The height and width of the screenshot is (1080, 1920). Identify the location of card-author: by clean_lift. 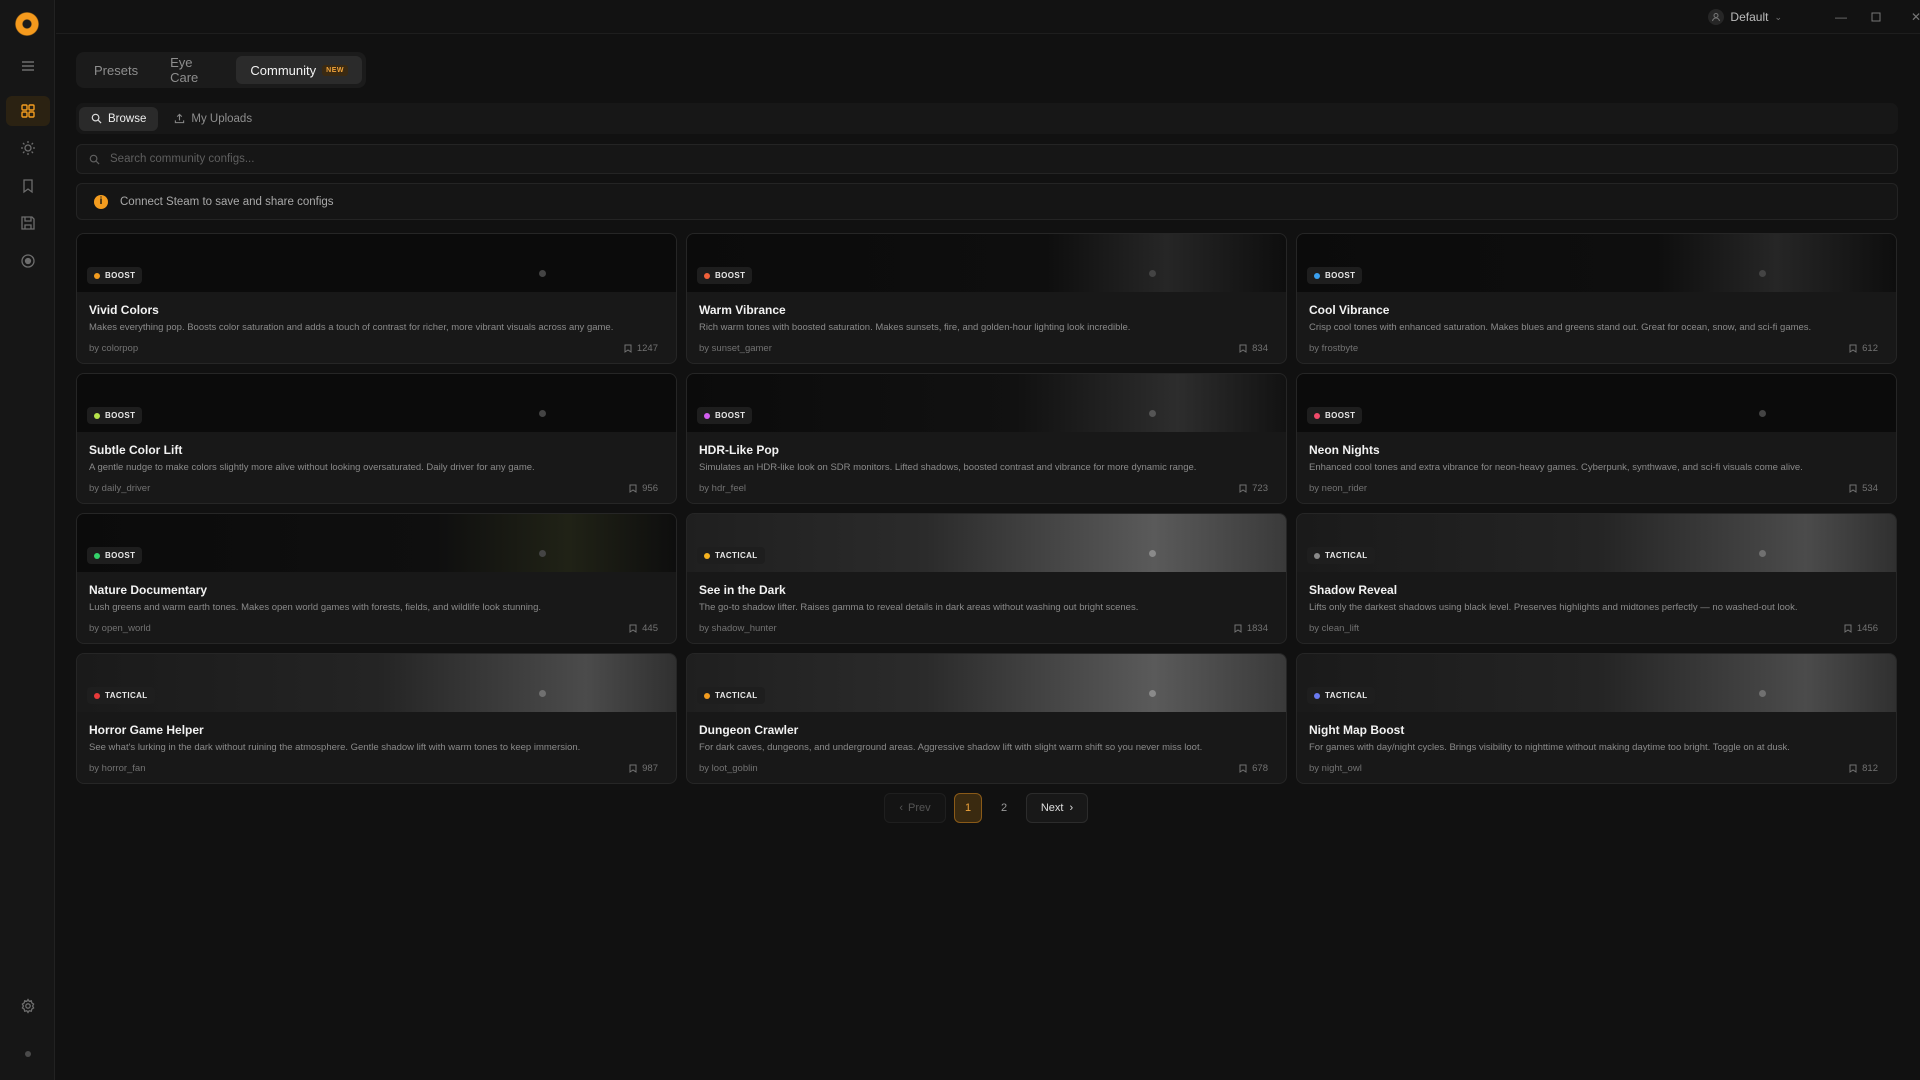
(1334, 628).